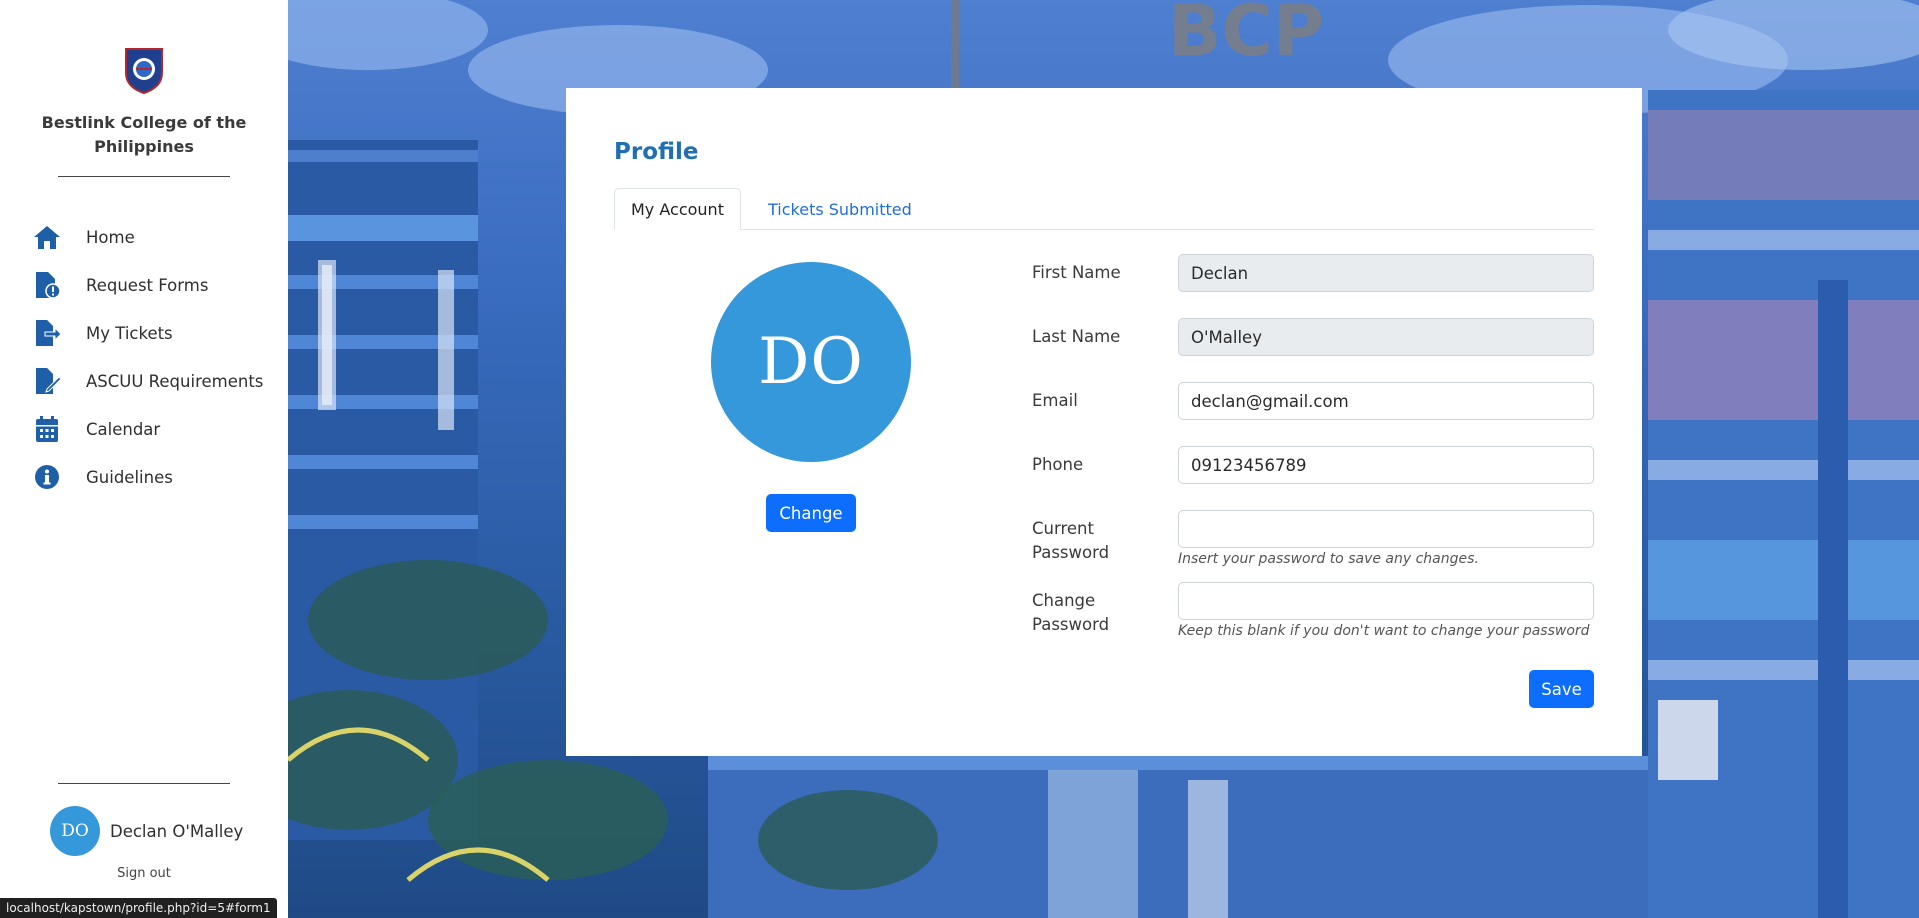  What do you see at coordinates (175, 381) in the screenshot?
I see `sidebar-item-label: ASCUU Requirements` at bounding box center [175, 381].